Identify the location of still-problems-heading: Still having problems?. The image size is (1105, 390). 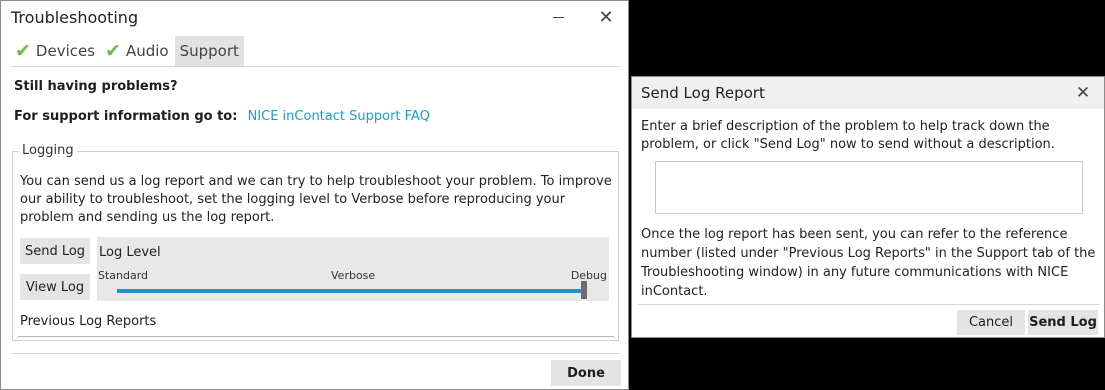
(96, 86).